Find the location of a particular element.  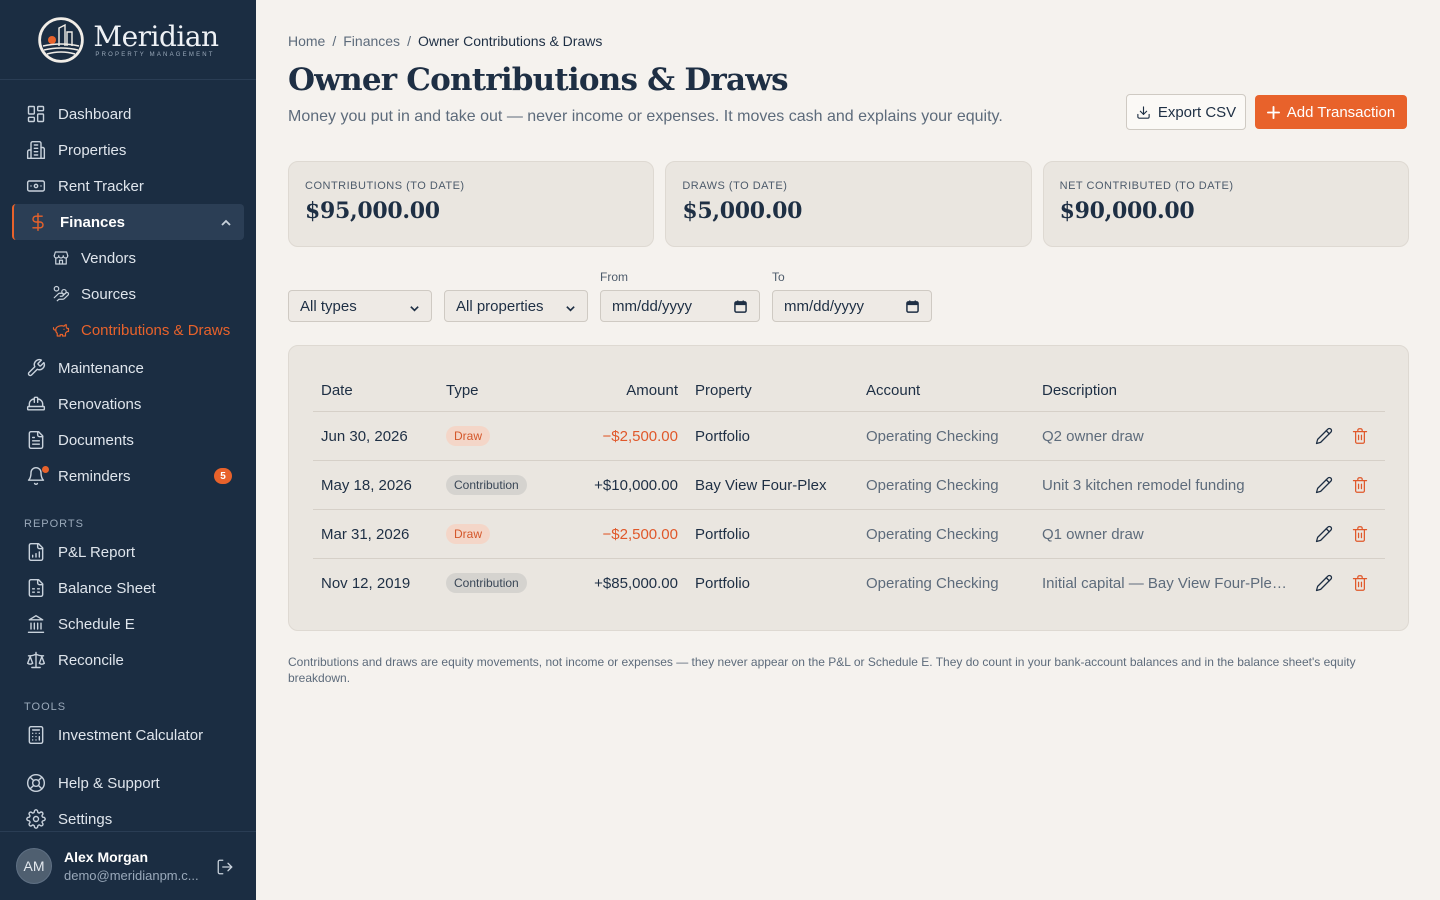

sidebar-item-label: Balance Sheet is located at coordinates (107, 588).